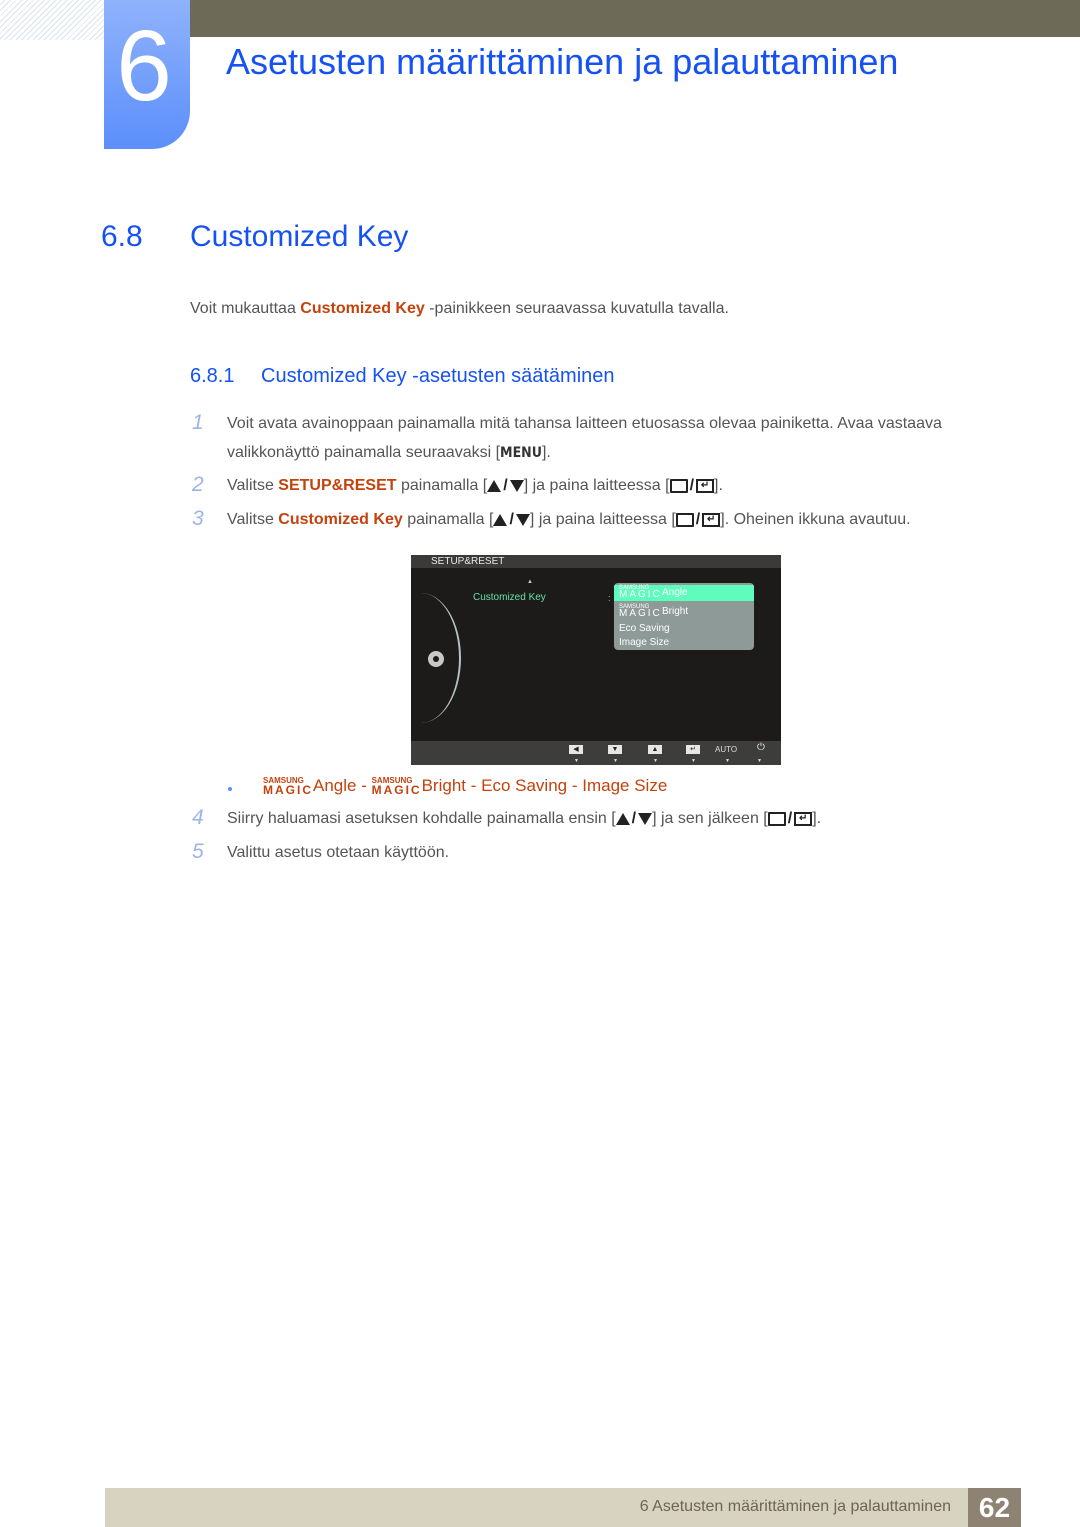 The image size is (1080, 1527). What do you see at coordinates (509, 597) in the screenshot?
I see `osd-menu-item: Customized Key` at bounding box center [509, 597].